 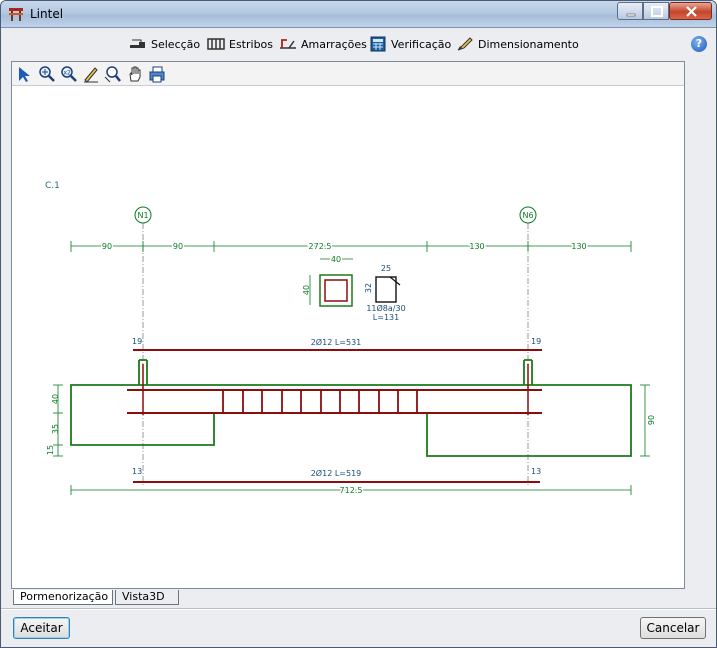 What do you see at coordinates (288, 44) in the screenshot?
I see `ties-icon` at bounding box center [288, 44].